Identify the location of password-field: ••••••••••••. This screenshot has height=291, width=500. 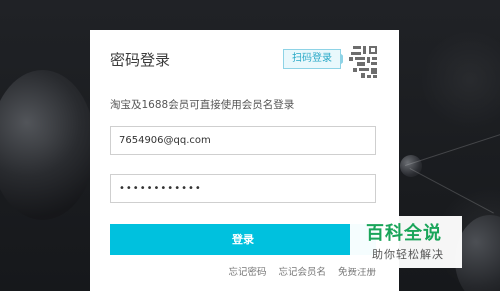
(243, 188).